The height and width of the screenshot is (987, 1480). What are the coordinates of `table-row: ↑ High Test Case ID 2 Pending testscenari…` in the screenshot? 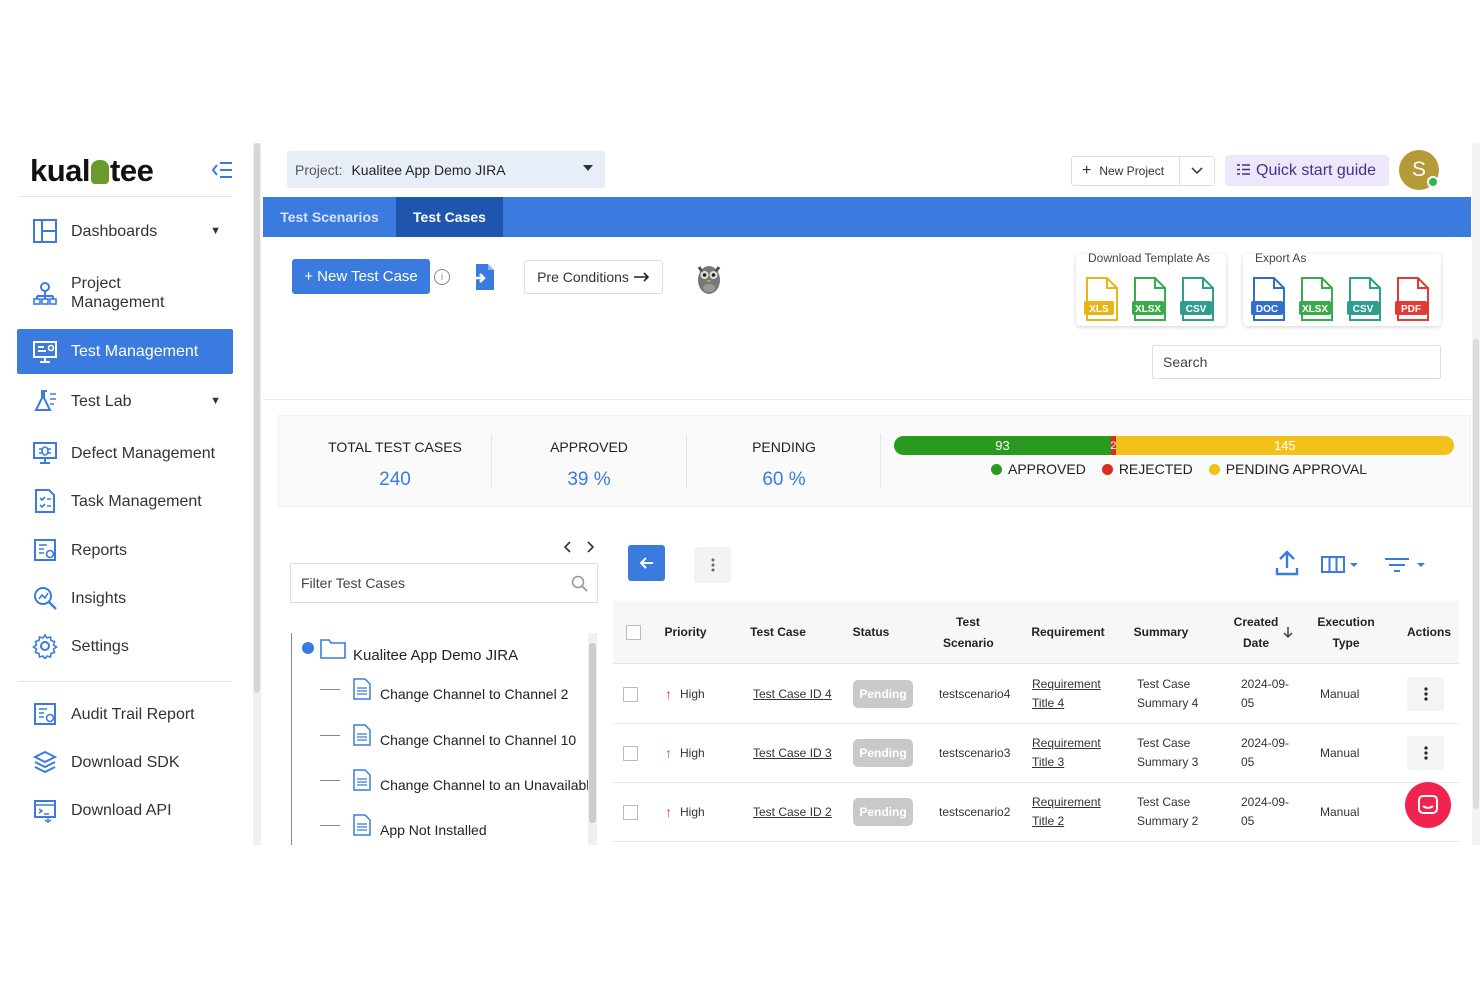 It's located at (1036, 812).